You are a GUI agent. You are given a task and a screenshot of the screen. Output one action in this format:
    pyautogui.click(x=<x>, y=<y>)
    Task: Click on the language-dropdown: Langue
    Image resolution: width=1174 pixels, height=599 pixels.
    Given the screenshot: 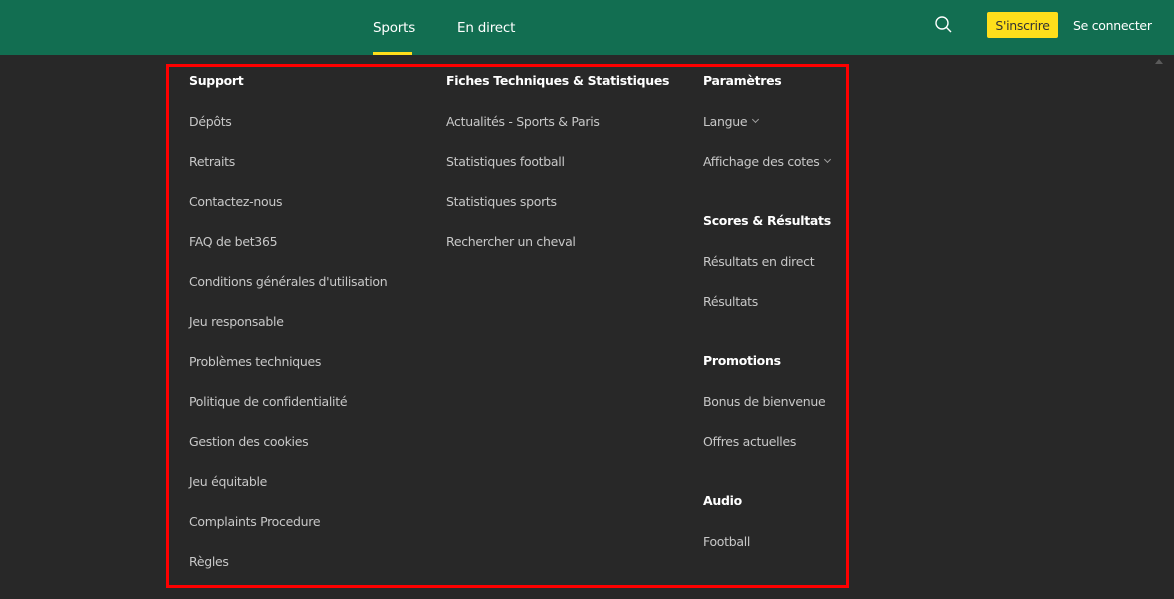 What is the action you would take?
    pyautogui.click(x=731, y=121)
    